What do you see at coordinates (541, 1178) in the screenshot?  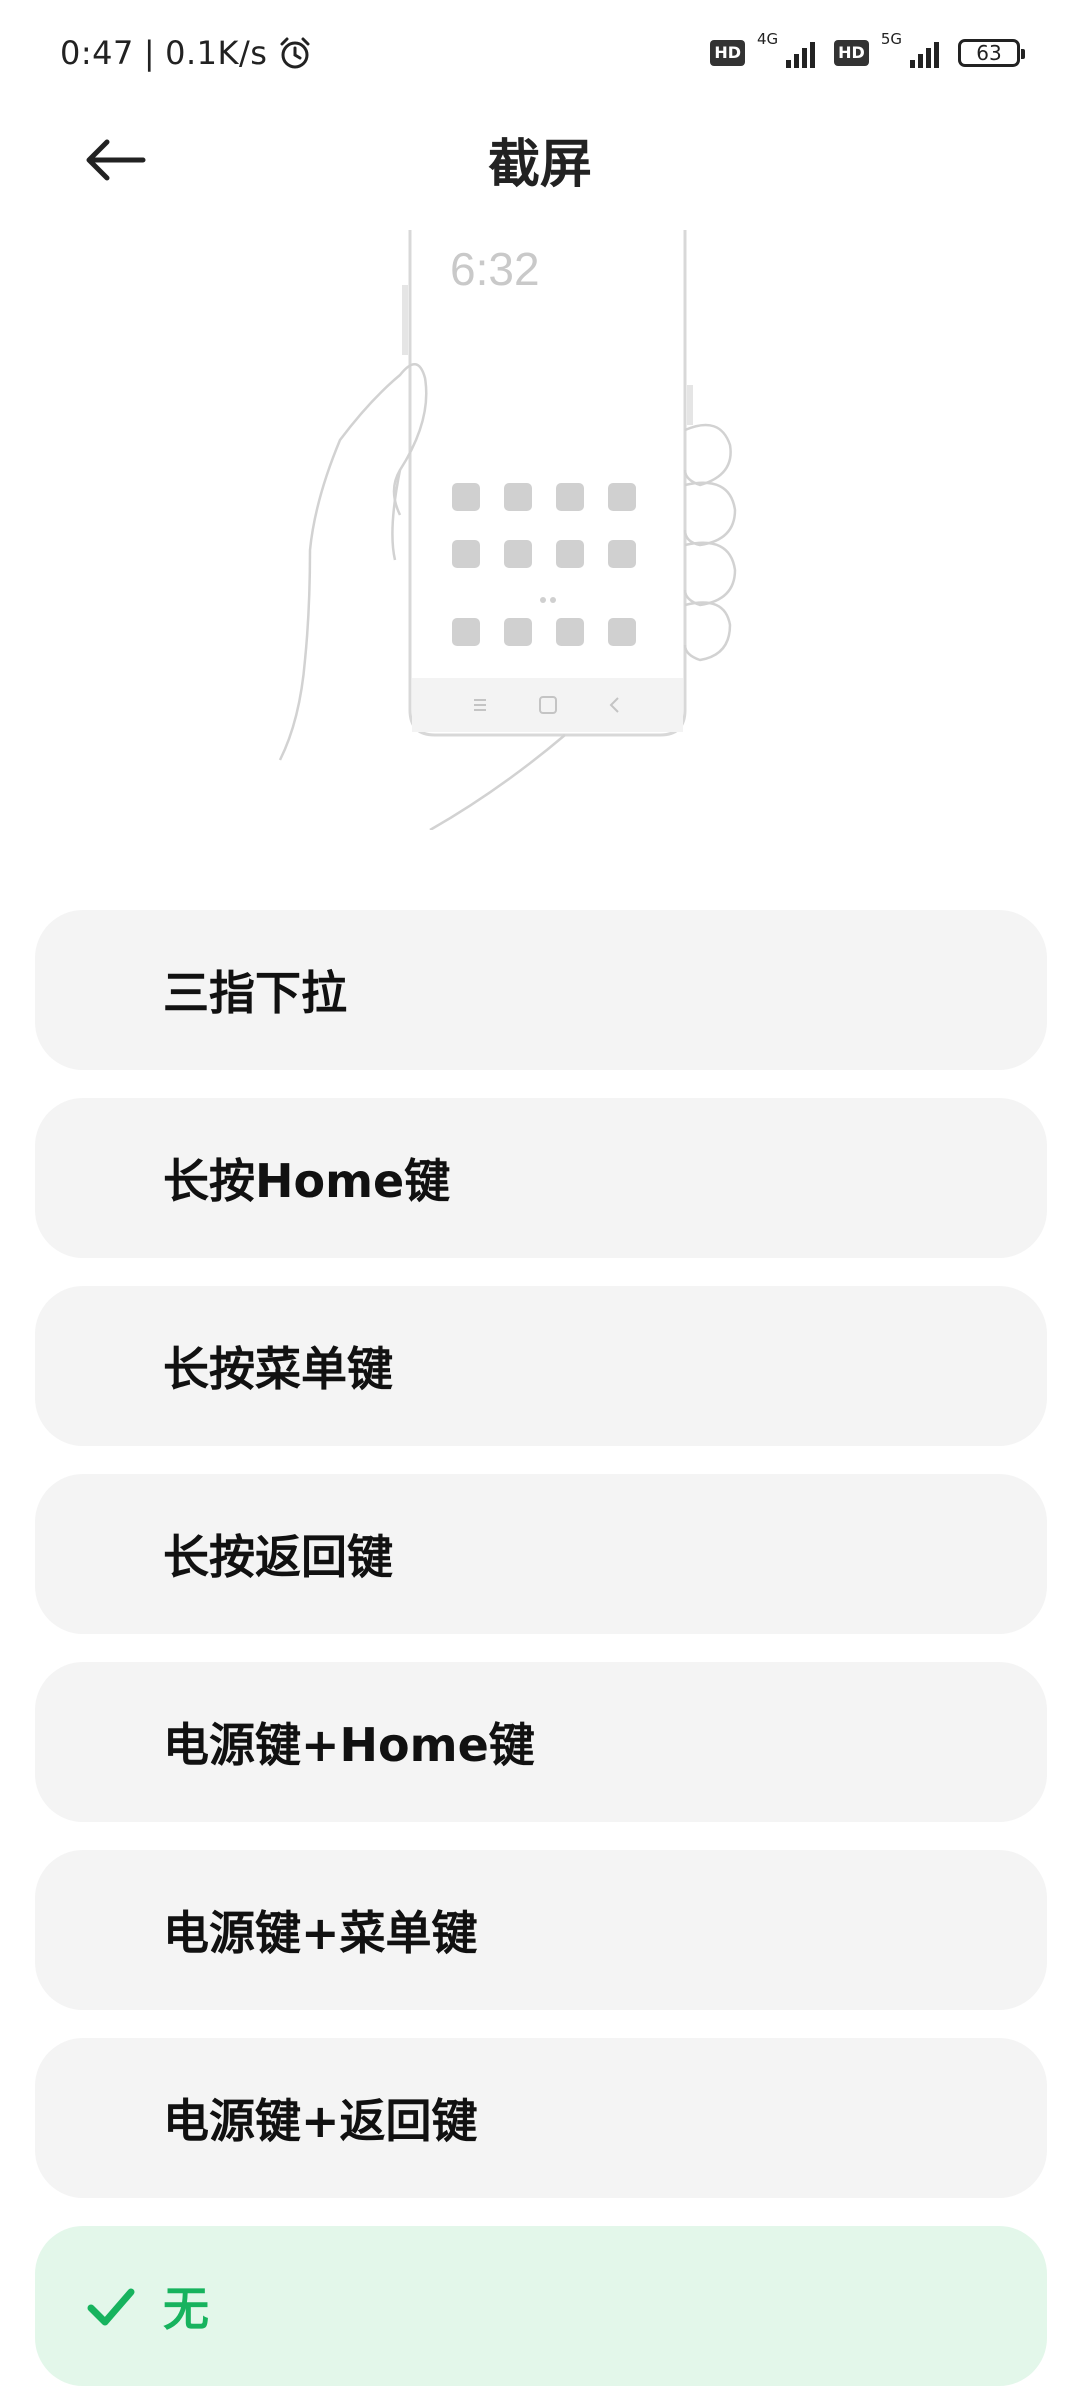 I see `option-long-press-home: 长按Home键` at bounding box center [541, 1178].